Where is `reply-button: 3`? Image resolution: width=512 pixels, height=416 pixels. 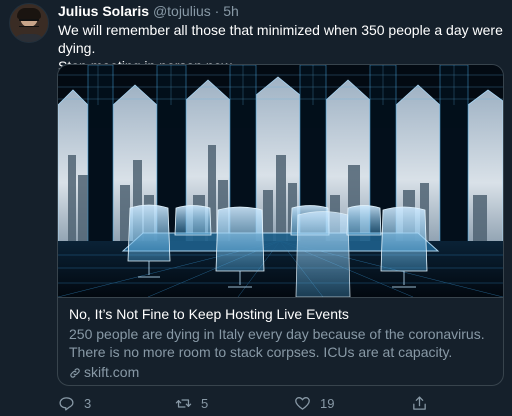 reply-button: 3 is located at coordinates (74, 403).